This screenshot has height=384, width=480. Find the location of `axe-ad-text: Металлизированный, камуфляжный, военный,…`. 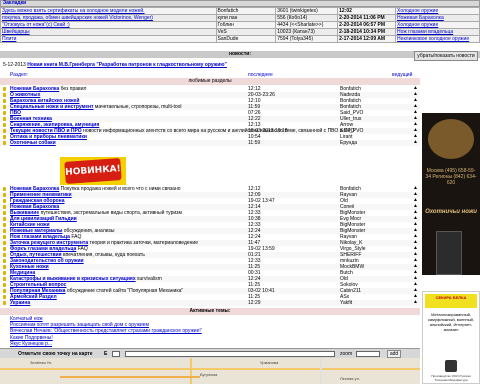

axe-ad-text: Металлизированный, камуфляжный, военный,… is located at coordinates (451, 322).